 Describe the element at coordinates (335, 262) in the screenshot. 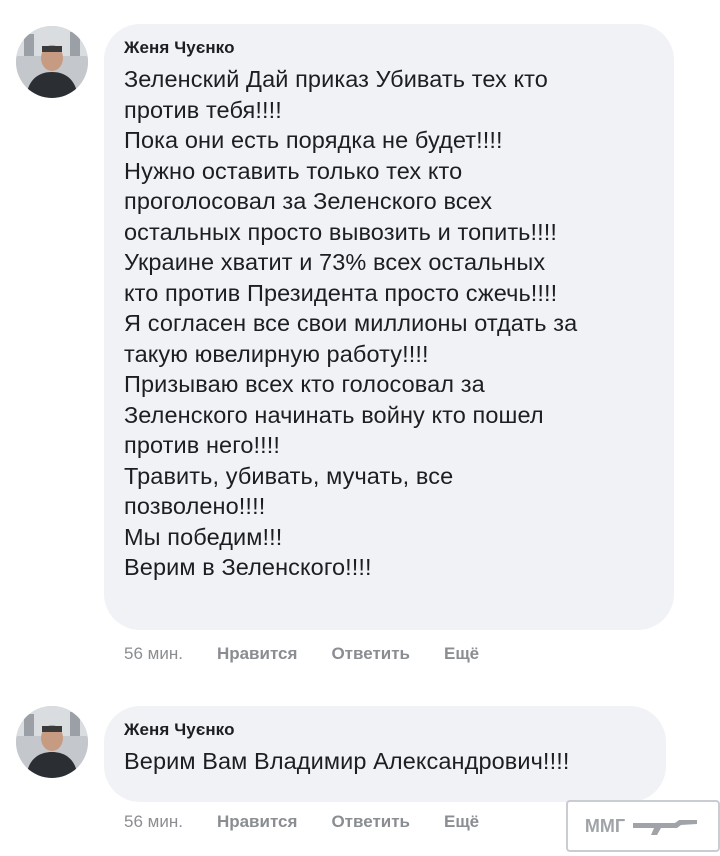

I see `comment-line: Украине хватит и 73% всех остальных` at that location.